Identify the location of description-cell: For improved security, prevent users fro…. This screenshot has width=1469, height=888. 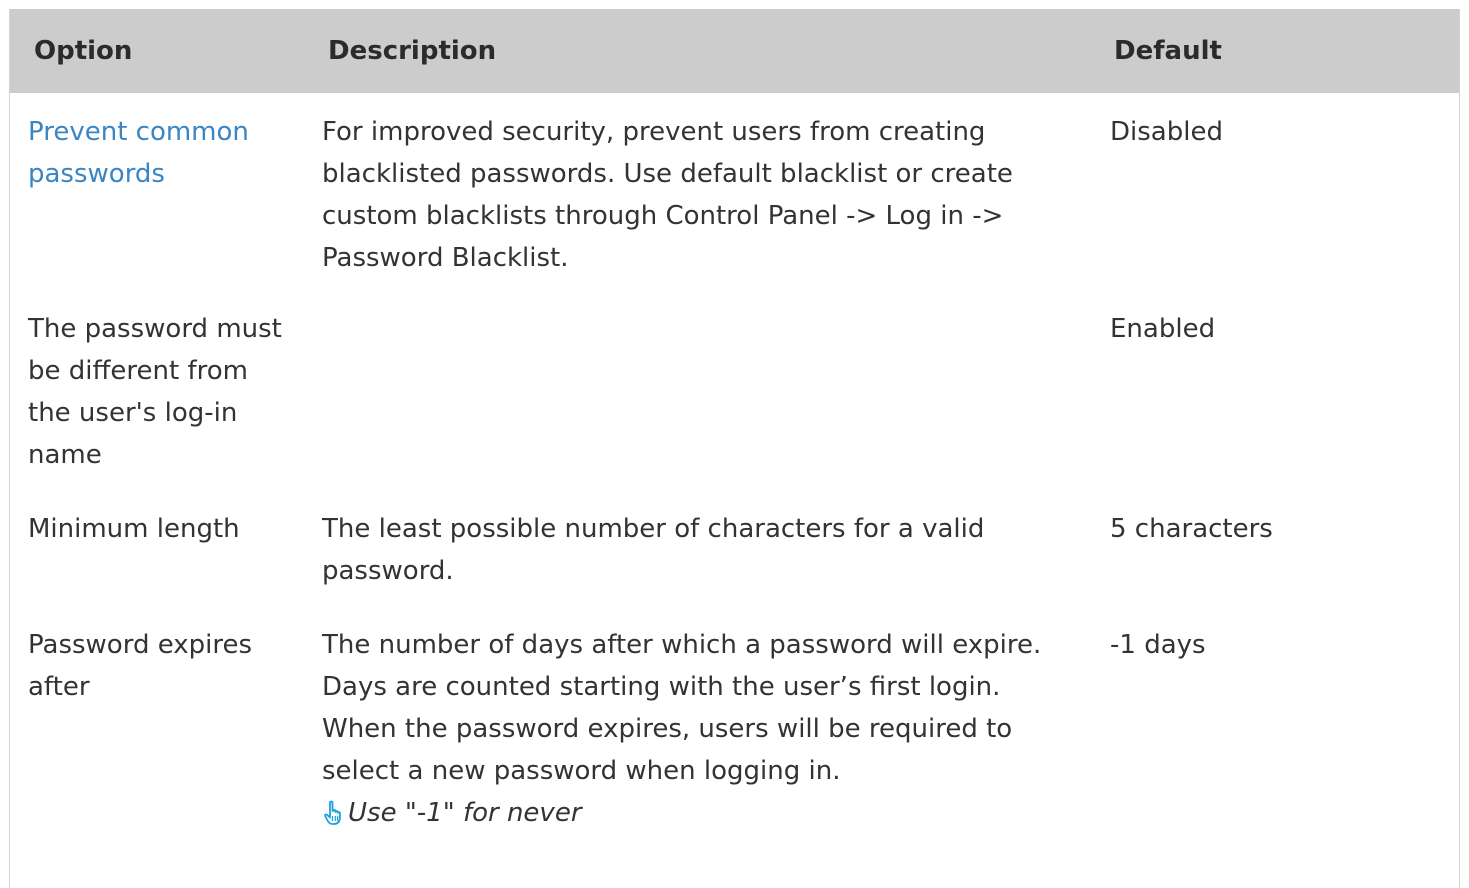
(698, 192).